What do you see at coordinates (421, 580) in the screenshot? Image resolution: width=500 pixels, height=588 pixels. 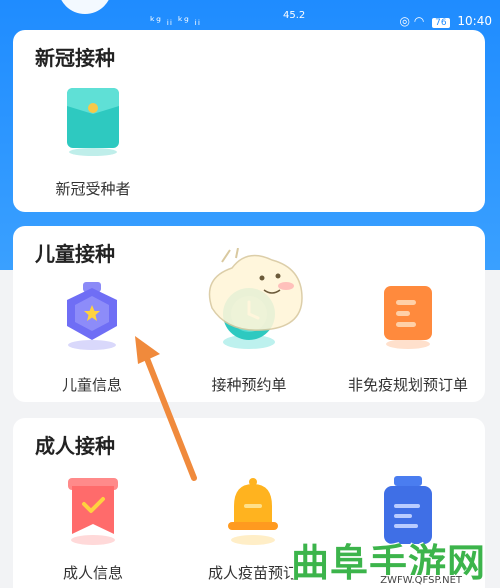 I see `watermark-url: ZWFW.QFSP.NET` at bounding box center [421, 580].